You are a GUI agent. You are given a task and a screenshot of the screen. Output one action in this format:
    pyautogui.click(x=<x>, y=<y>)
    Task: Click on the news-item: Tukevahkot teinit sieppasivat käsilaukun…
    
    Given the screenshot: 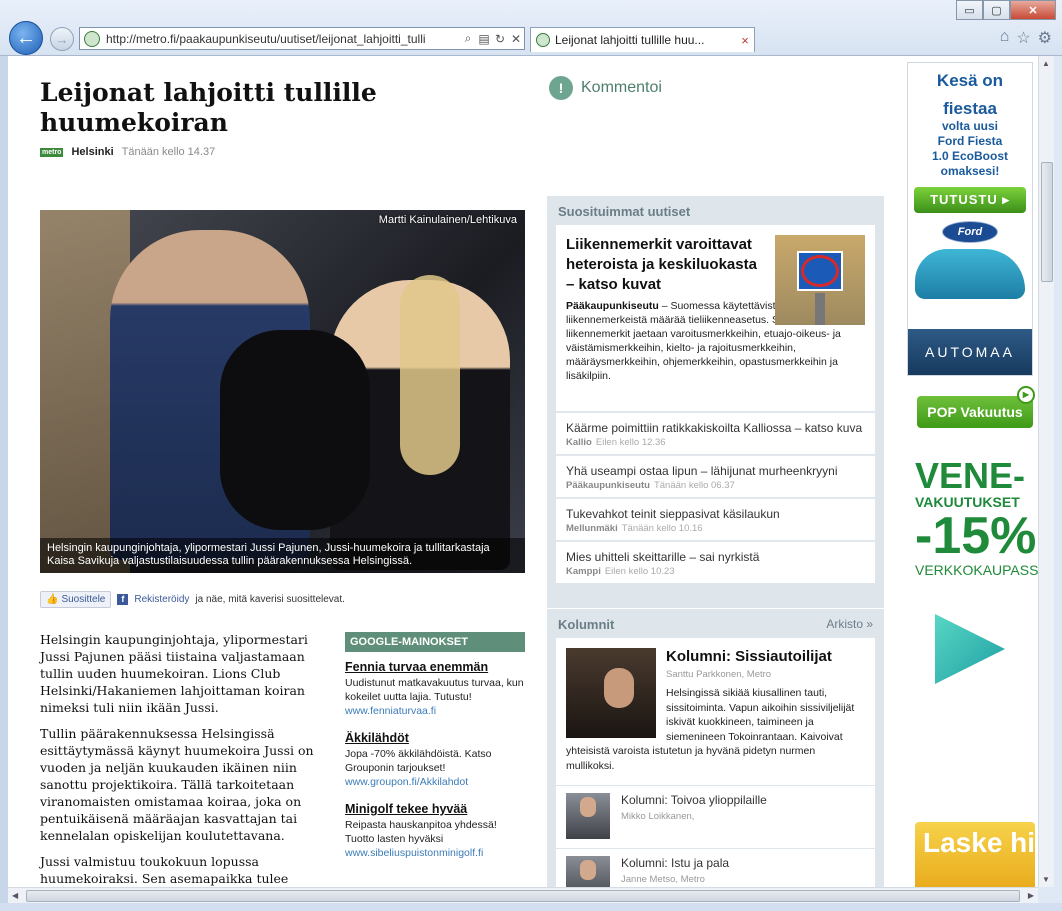 What is the action you would take?
    pyautogui.click(x=715, y=519)
    